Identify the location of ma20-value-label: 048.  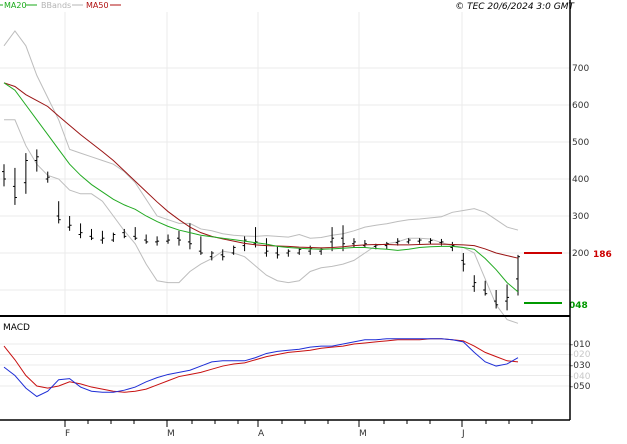
(578, 306).